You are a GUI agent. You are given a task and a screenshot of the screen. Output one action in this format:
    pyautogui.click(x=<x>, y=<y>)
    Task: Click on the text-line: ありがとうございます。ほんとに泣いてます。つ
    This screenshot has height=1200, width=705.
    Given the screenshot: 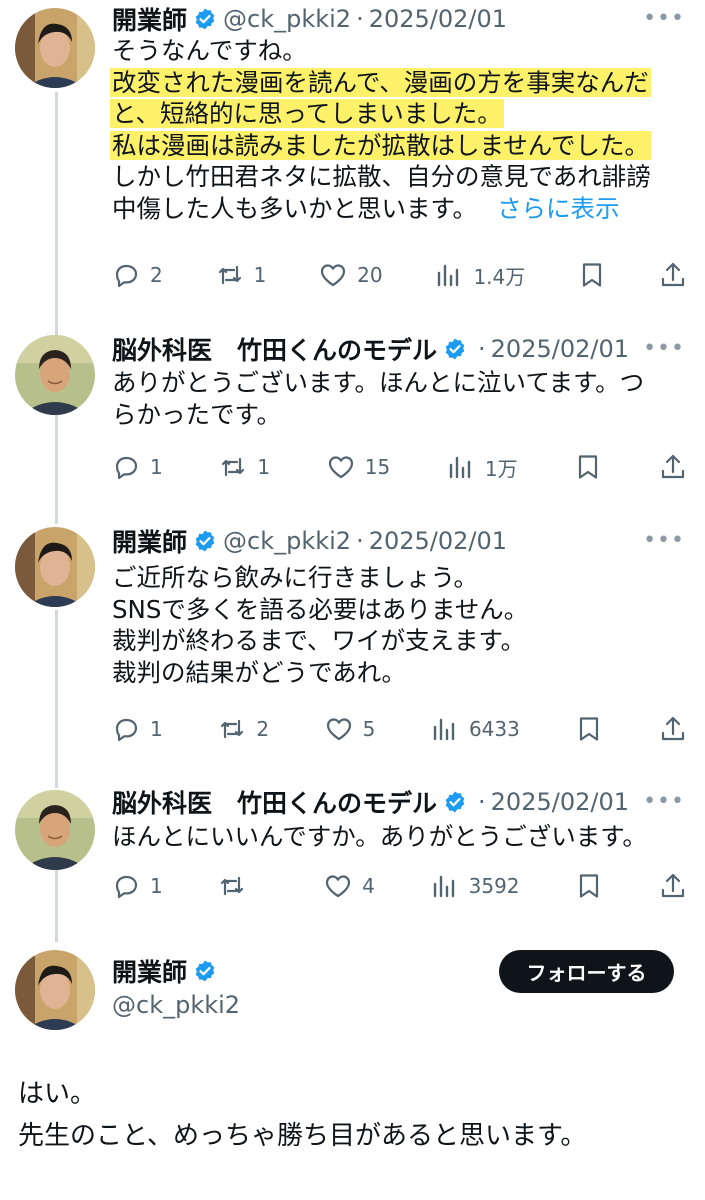 What is the action you would take?
    pyautogui.click(x=378, y=382)
    